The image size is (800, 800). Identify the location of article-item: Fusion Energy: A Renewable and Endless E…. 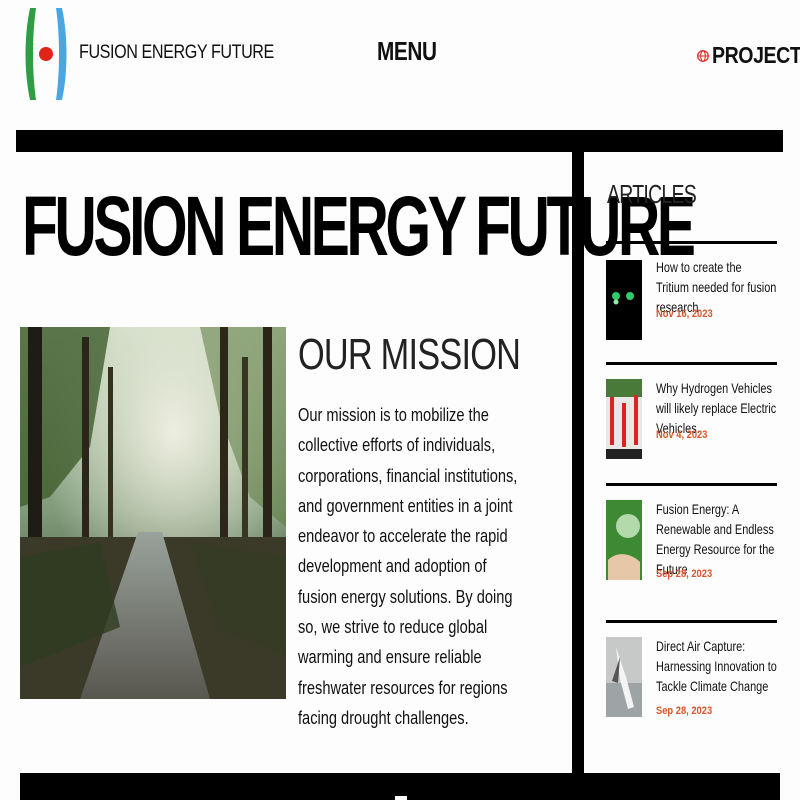
(691, 544).